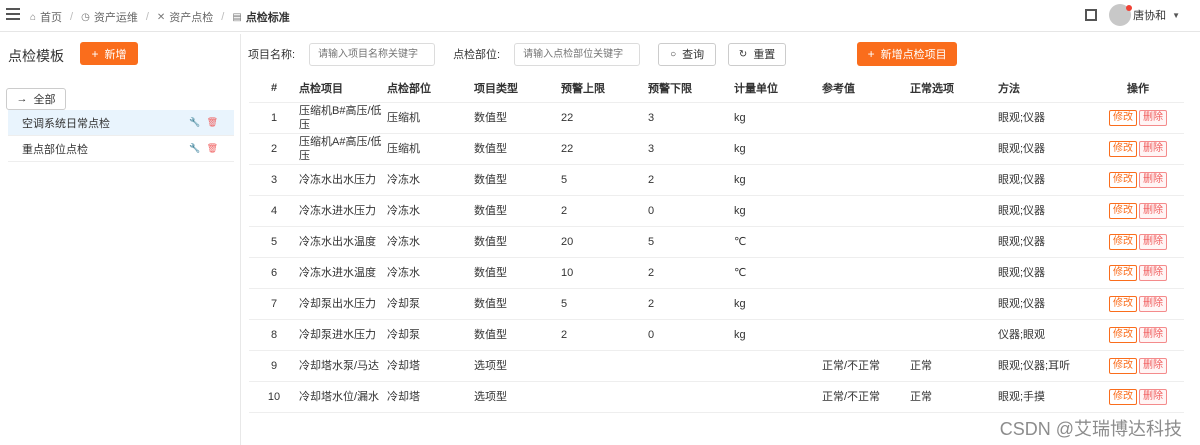  Describe the element at coordinates (1091, 15) in the screenshot. I see `fullscreen-icon` at that location.